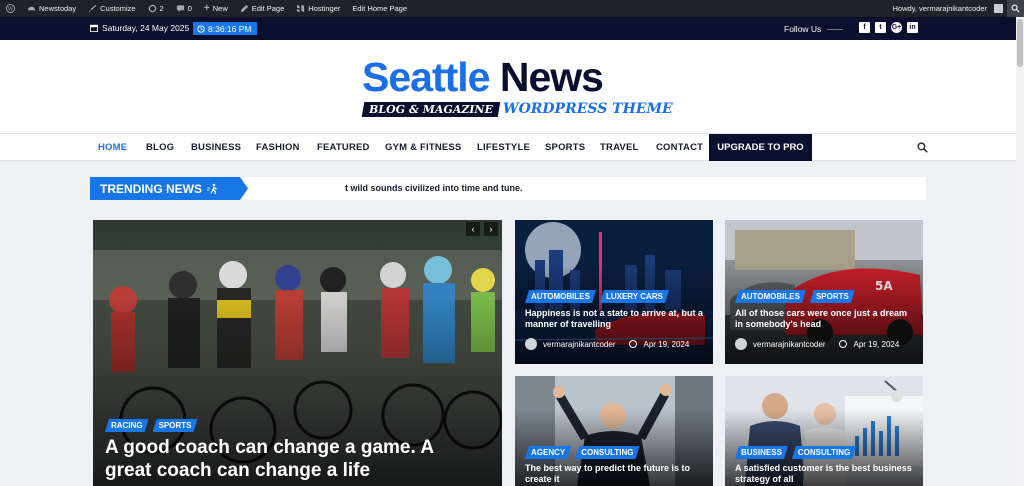 The image size is (1024, 486). What do you see at coordinates (619, 147) in the screenshot?
I see `nav-item-travel: TRAVEL` at bounding box center [619, 147].